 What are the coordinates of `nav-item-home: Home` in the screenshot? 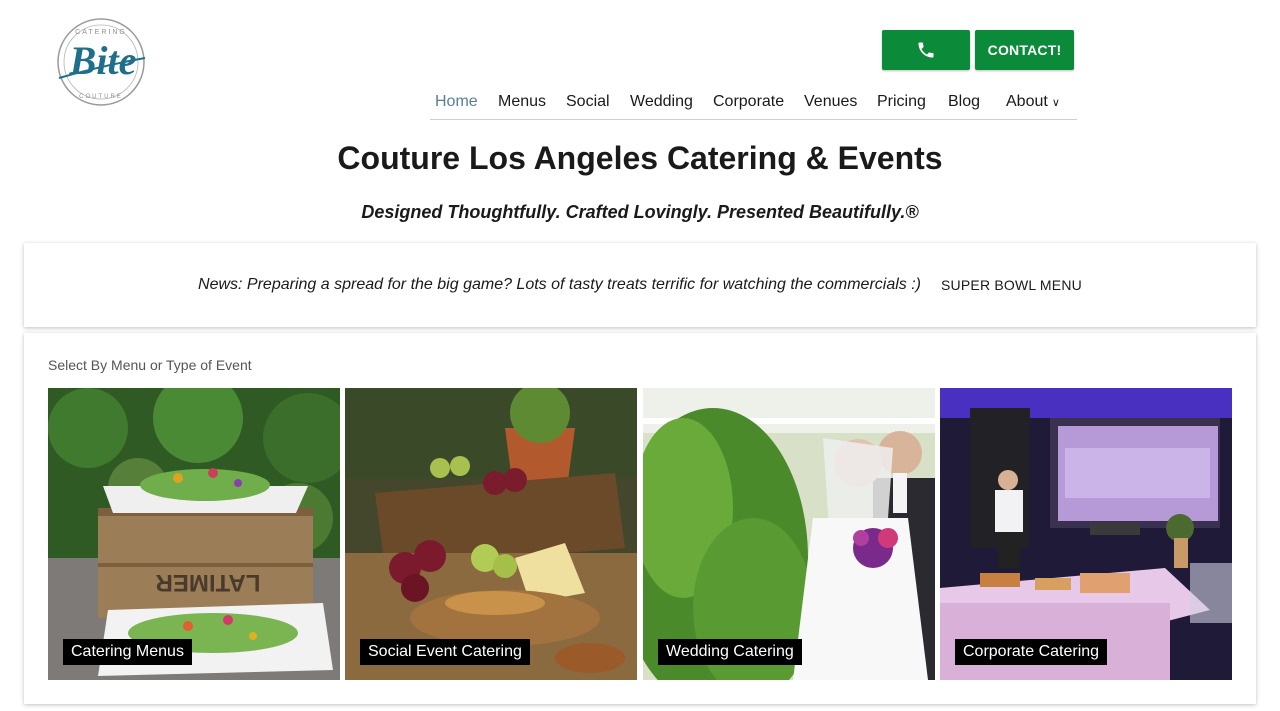 It's located at (456, 102).